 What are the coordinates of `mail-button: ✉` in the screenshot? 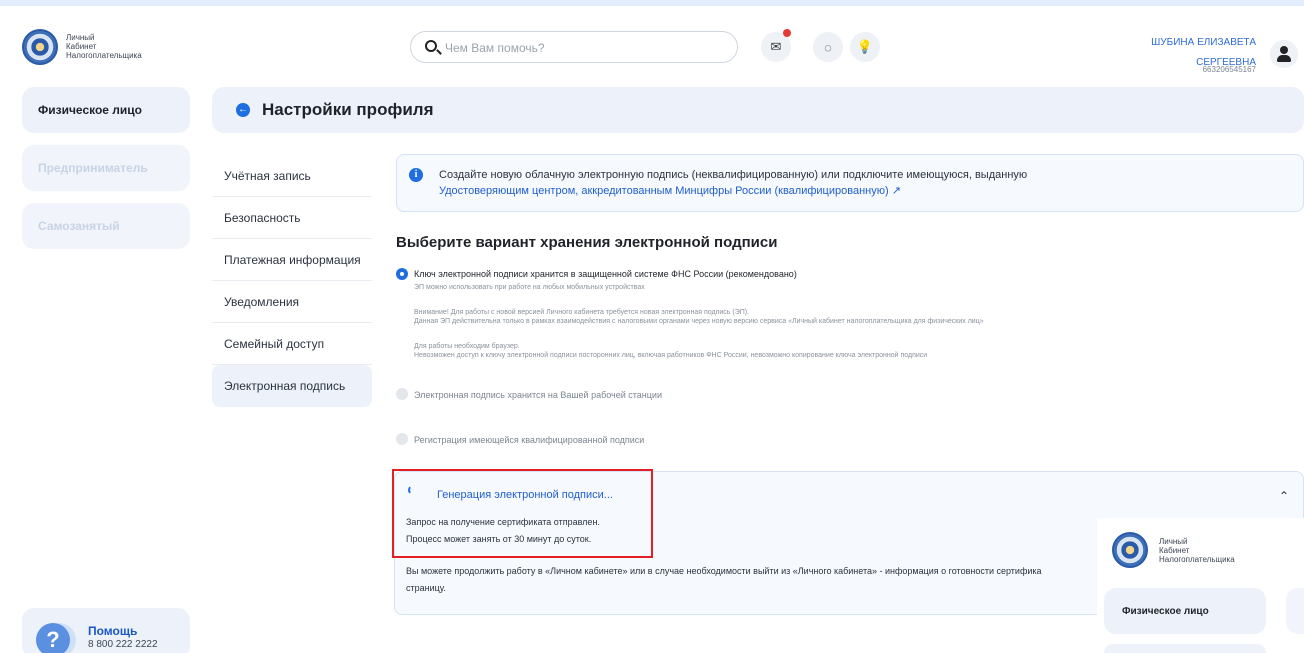 It's located at (776, 45).